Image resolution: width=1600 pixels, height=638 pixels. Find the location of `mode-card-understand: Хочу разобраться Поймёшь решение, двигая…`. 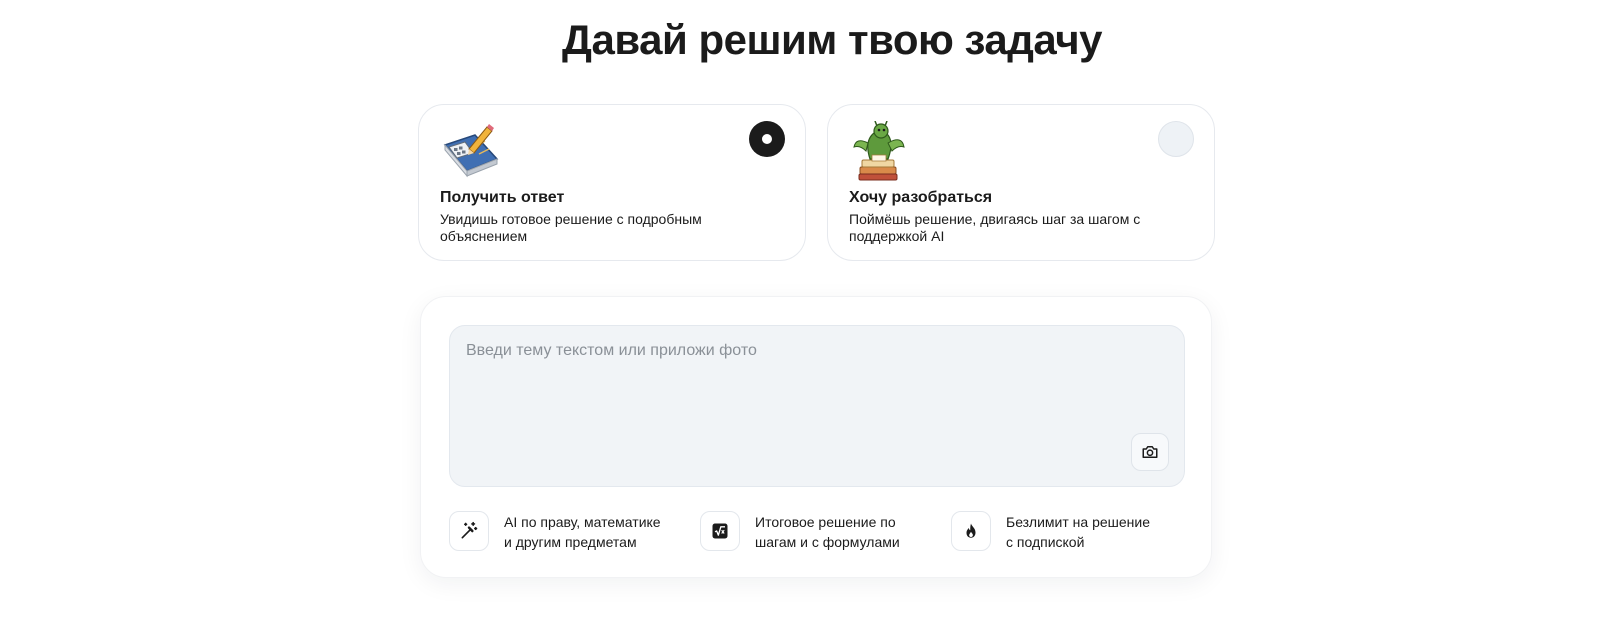

mode-card-understand: Хочу разобраться Поймёшь решение, двигая… is located at coordinates (1021, 182).